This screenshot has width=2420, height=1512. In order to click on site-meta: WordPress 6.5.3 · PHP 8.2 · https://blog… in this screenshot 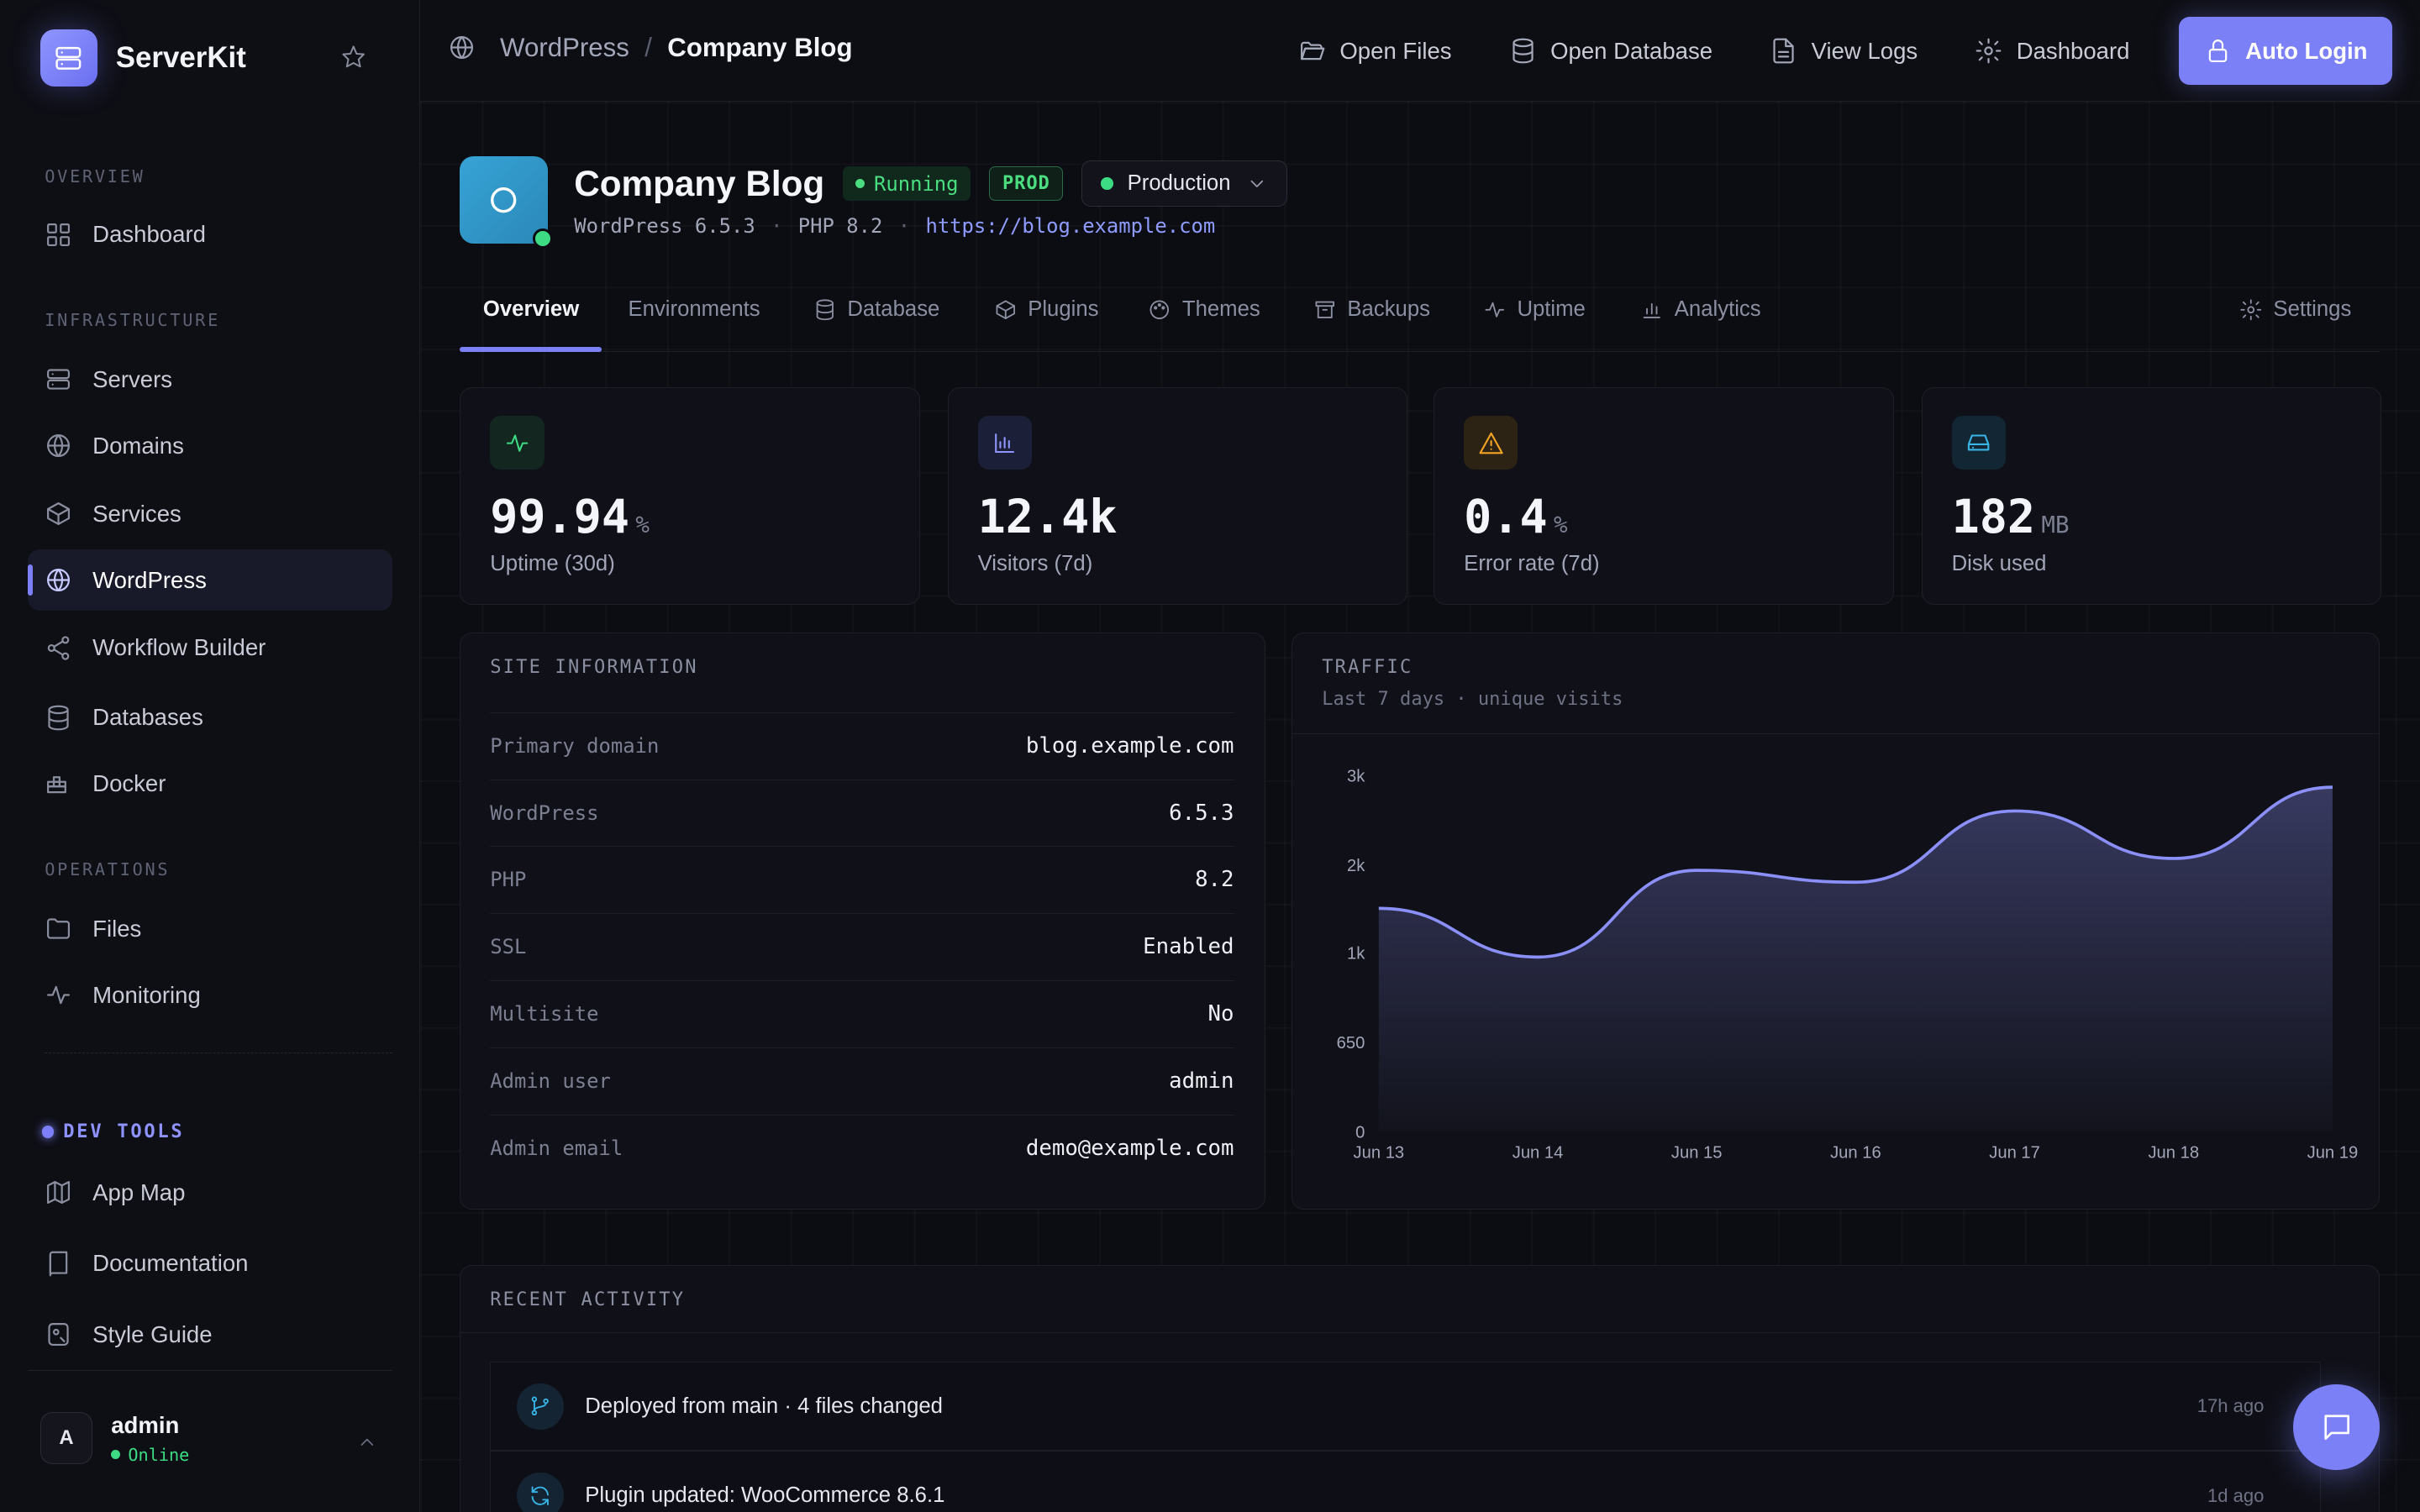, I will do `click(895, 226)`.